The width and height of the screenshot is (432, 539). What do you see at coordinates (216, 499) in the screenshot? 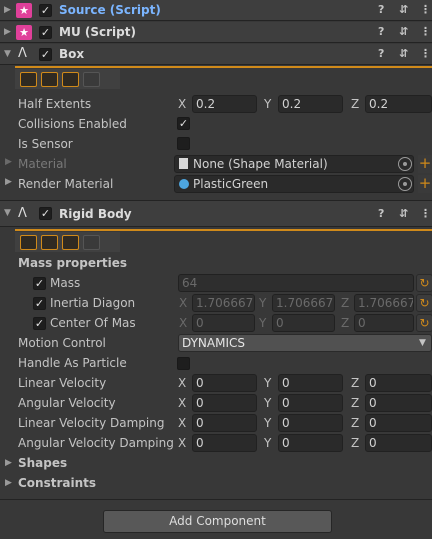
I see `inspector-divider` at bounding box center [216, 499].